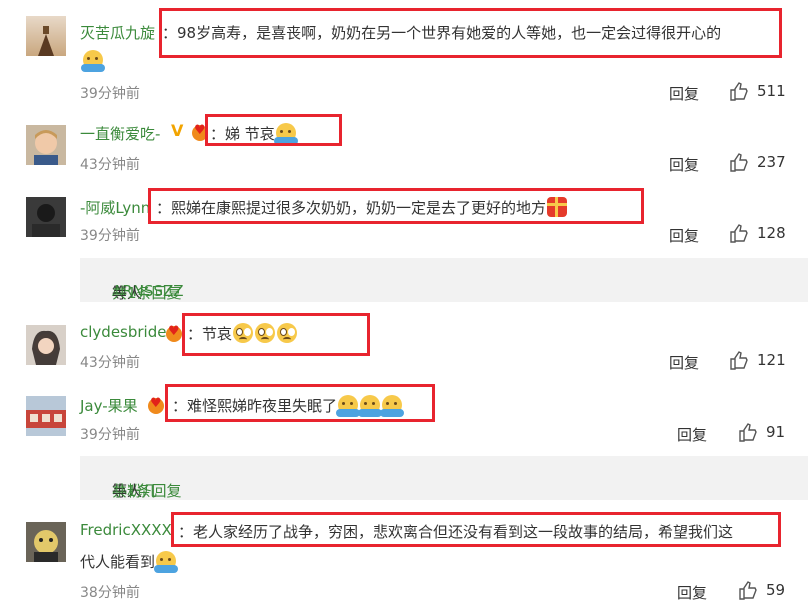  What do you see at coordinates (761, 590) in the screenshot?
I see `like-button: 59` at bounding box center [761, 590].